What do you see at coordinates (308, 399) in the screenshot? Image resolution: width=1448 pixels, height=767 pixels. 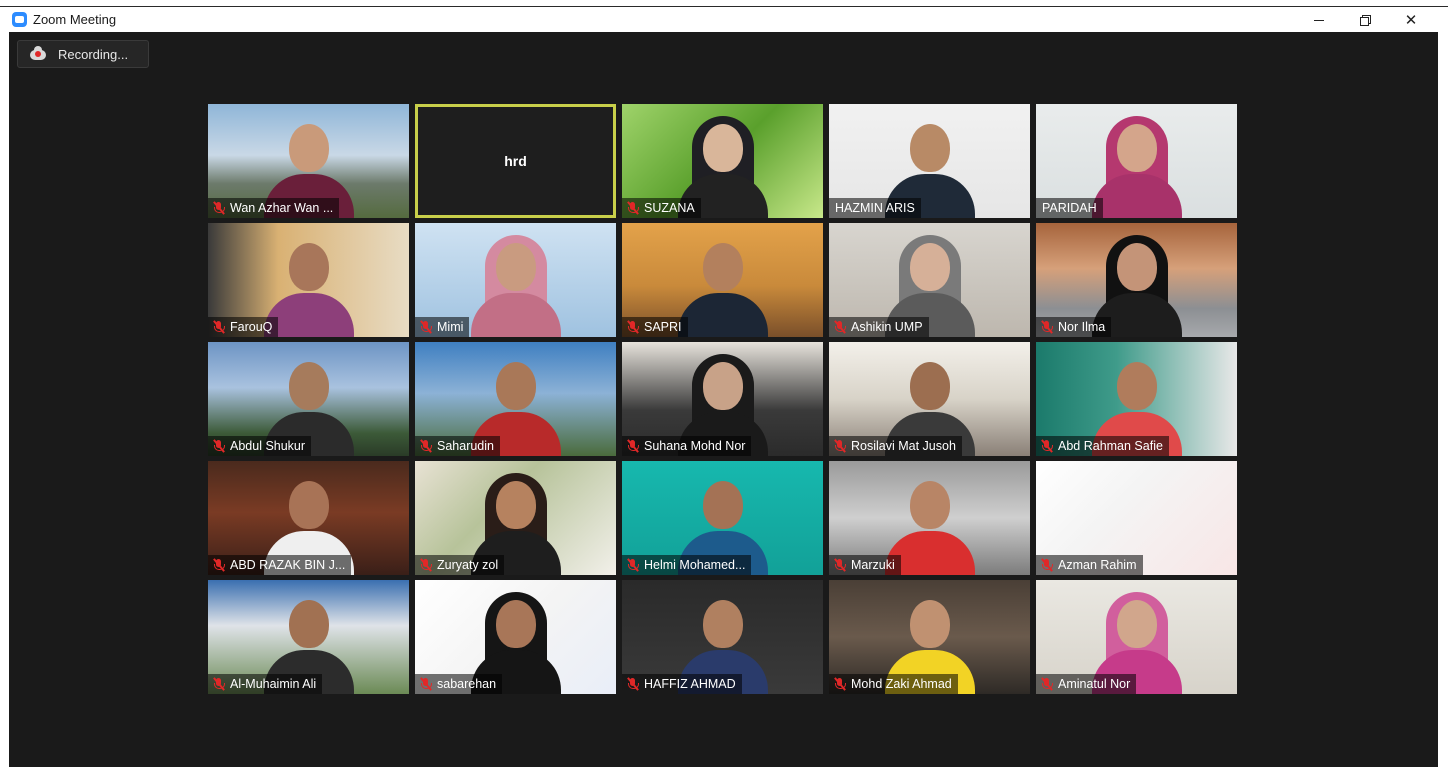 I see `participant-tile: Abdul Shukur` at bounding box center [308, 399].